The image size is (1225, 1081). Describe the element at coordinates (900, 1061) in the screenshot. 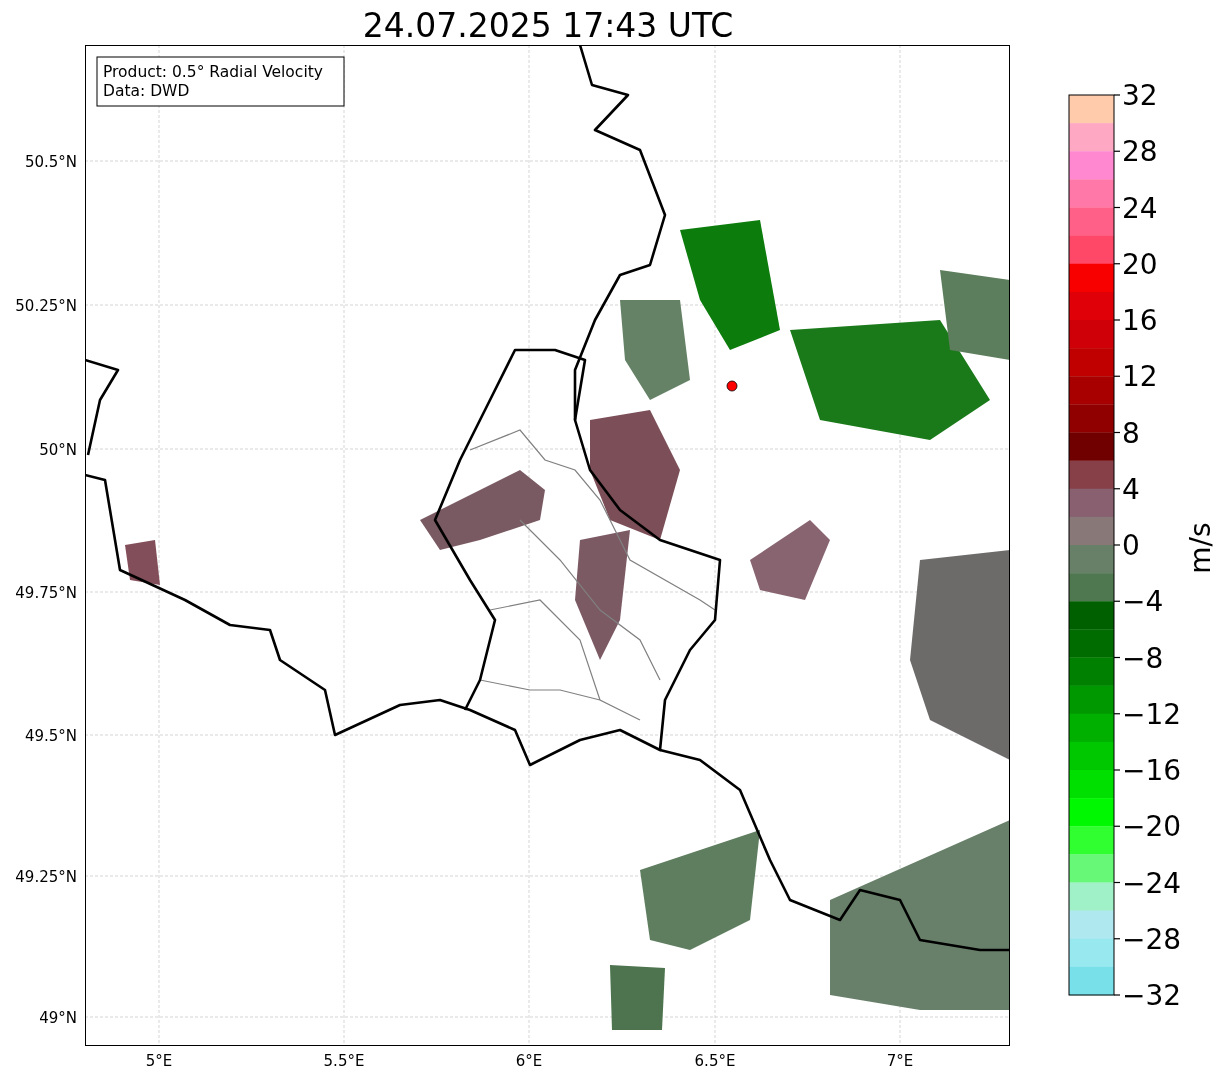

I see `longitude-label: 7°E` at that location.